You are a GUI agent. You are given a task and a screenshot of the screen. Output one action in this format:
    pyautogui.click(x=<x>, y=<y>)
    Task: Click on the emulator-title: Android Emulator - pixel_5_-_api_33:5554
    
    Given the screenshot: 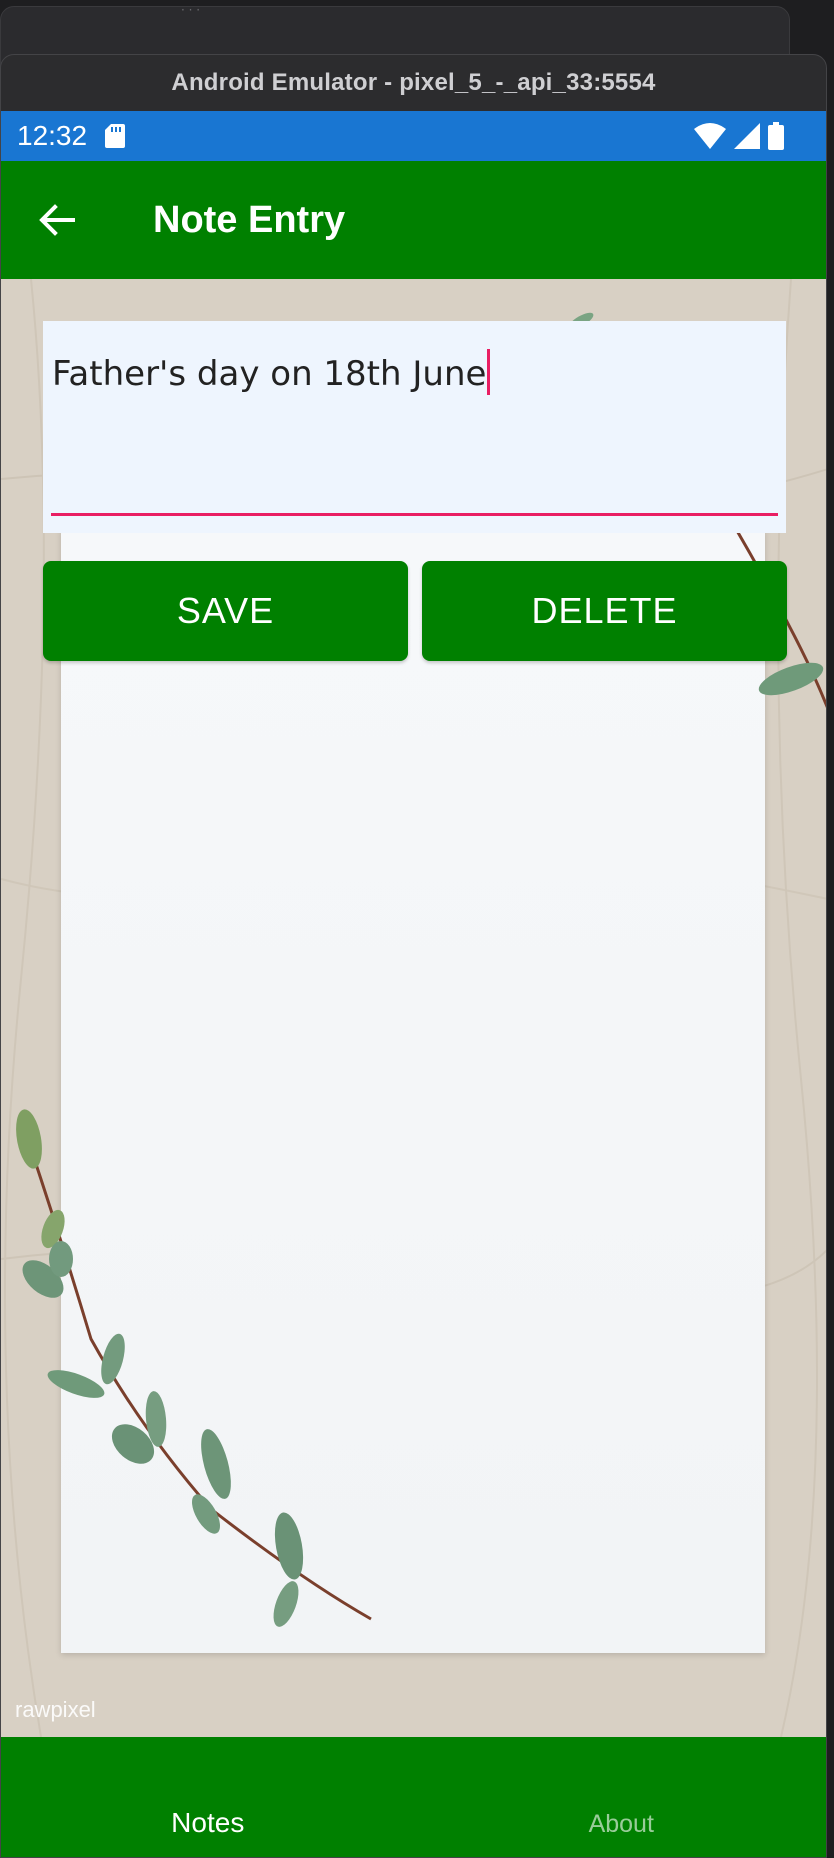 What is the action you would take?
    pyautogui.click(x=413, y=82)
    